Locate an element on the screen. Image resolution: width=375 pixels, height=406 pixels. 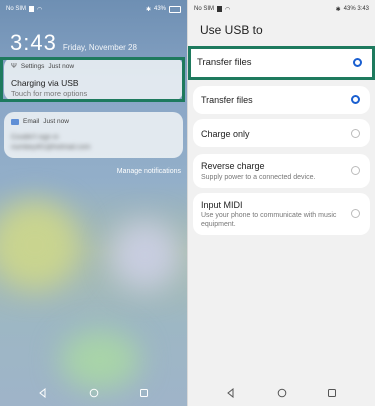
email-line-1: Couldn't sign in is located at coordinates (35, 137).